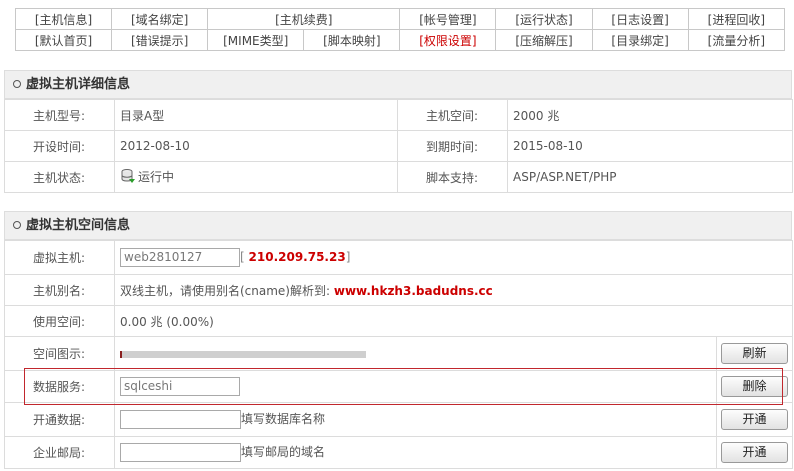 This screenshot has width=794, height=471. Describe the element at coordinates (180, 257) in the screenshot. I see `virtual-host-field: web2810127` at that location.